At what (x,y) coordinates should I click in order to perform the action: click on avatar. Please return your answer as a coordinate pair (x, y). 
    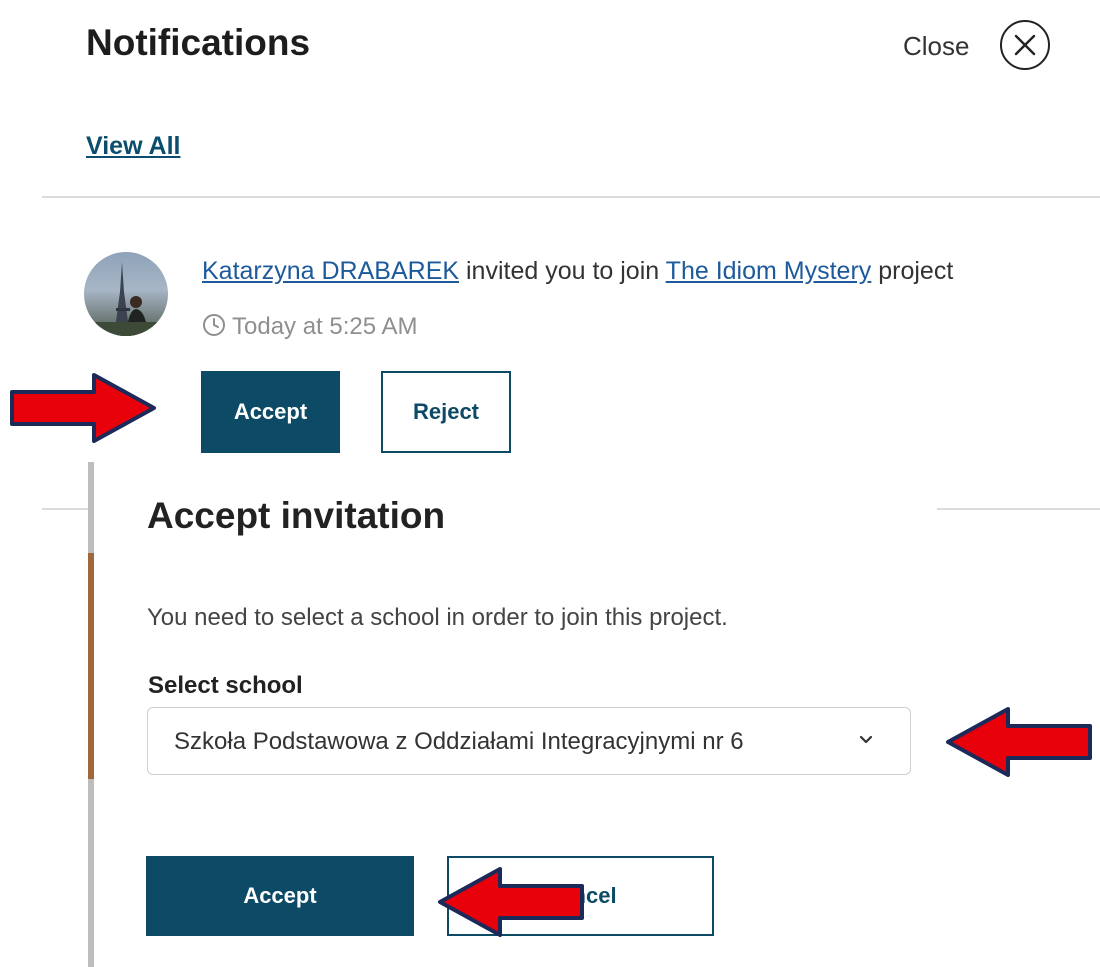
    Looking at the image, I should click on (126, 294).